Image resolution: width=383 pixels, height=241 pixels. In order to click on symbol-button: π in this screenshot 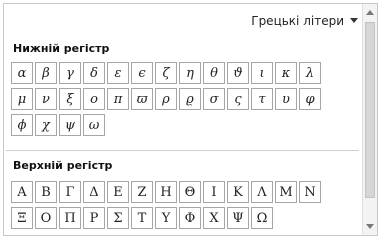, I will do `click(118, 99)`.